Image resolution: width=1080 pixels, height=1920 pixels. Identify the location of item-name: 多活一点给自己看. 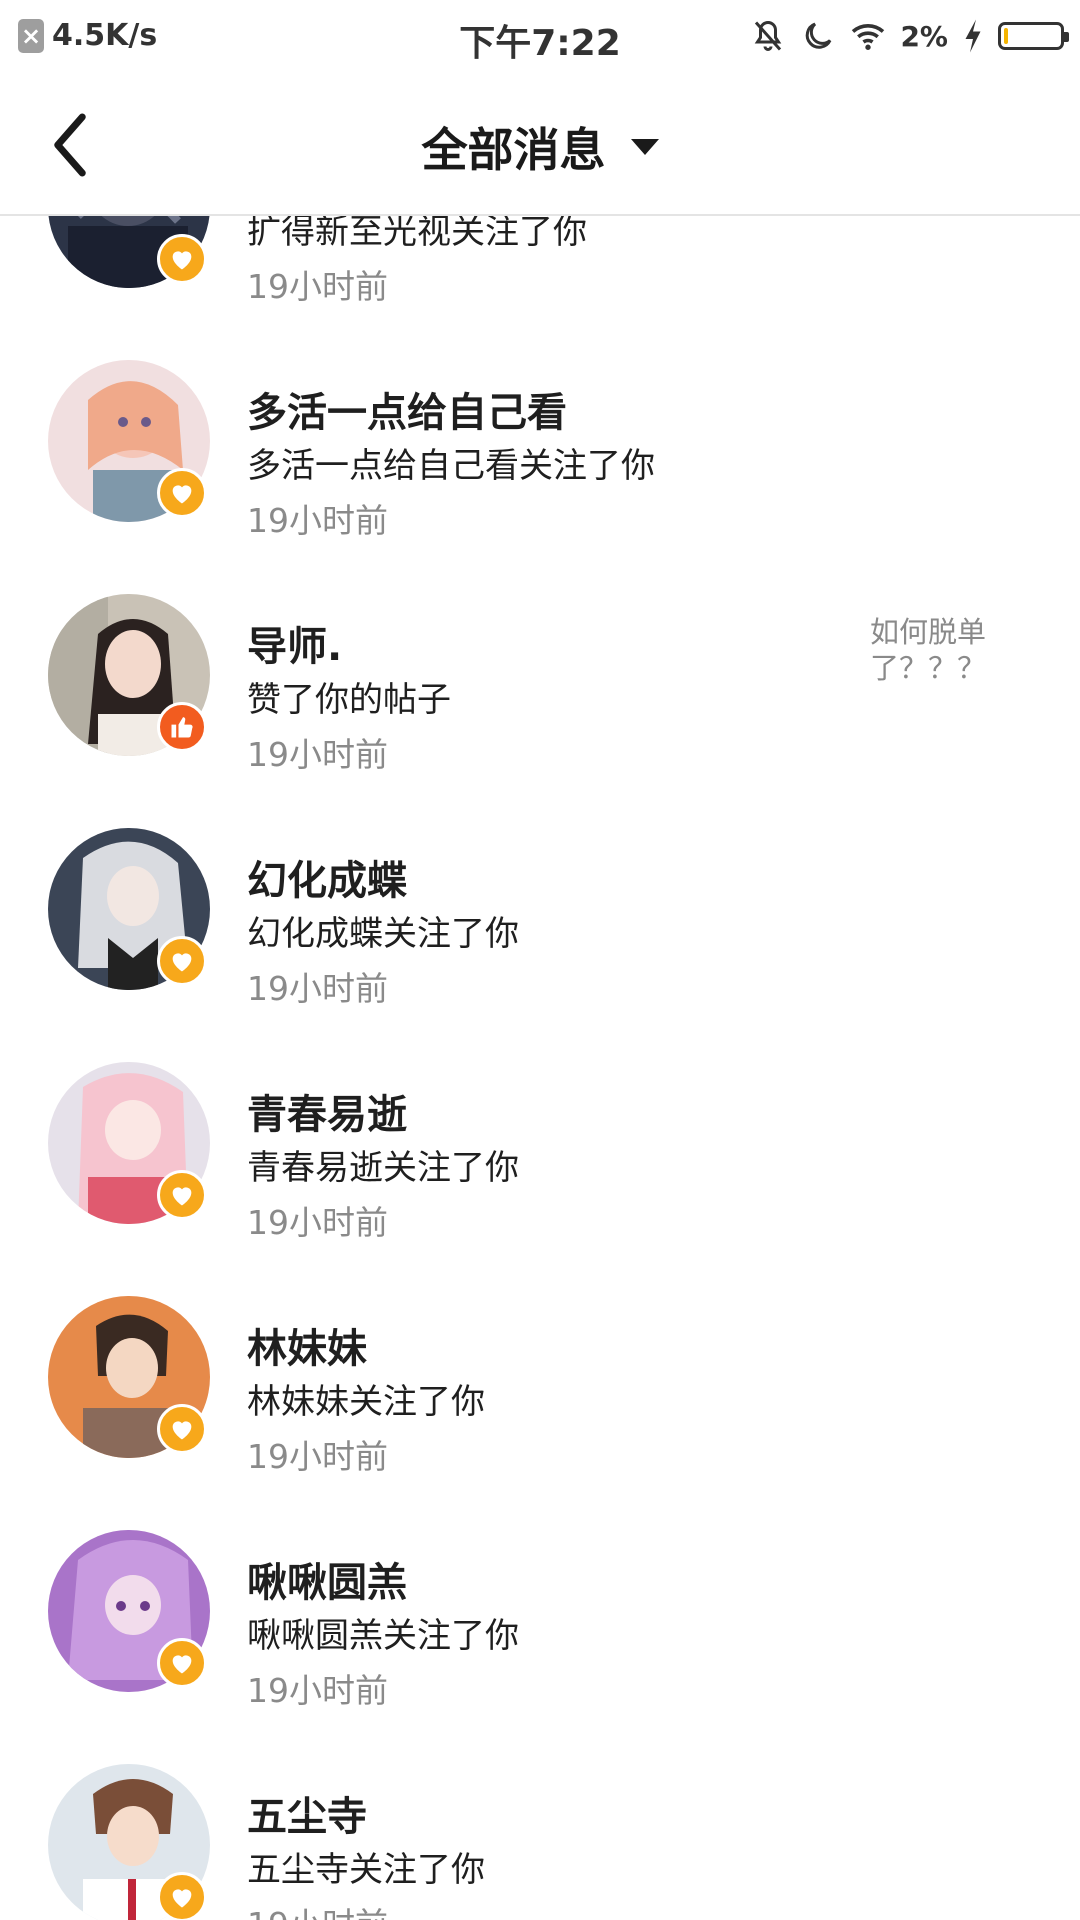
(407, 409).